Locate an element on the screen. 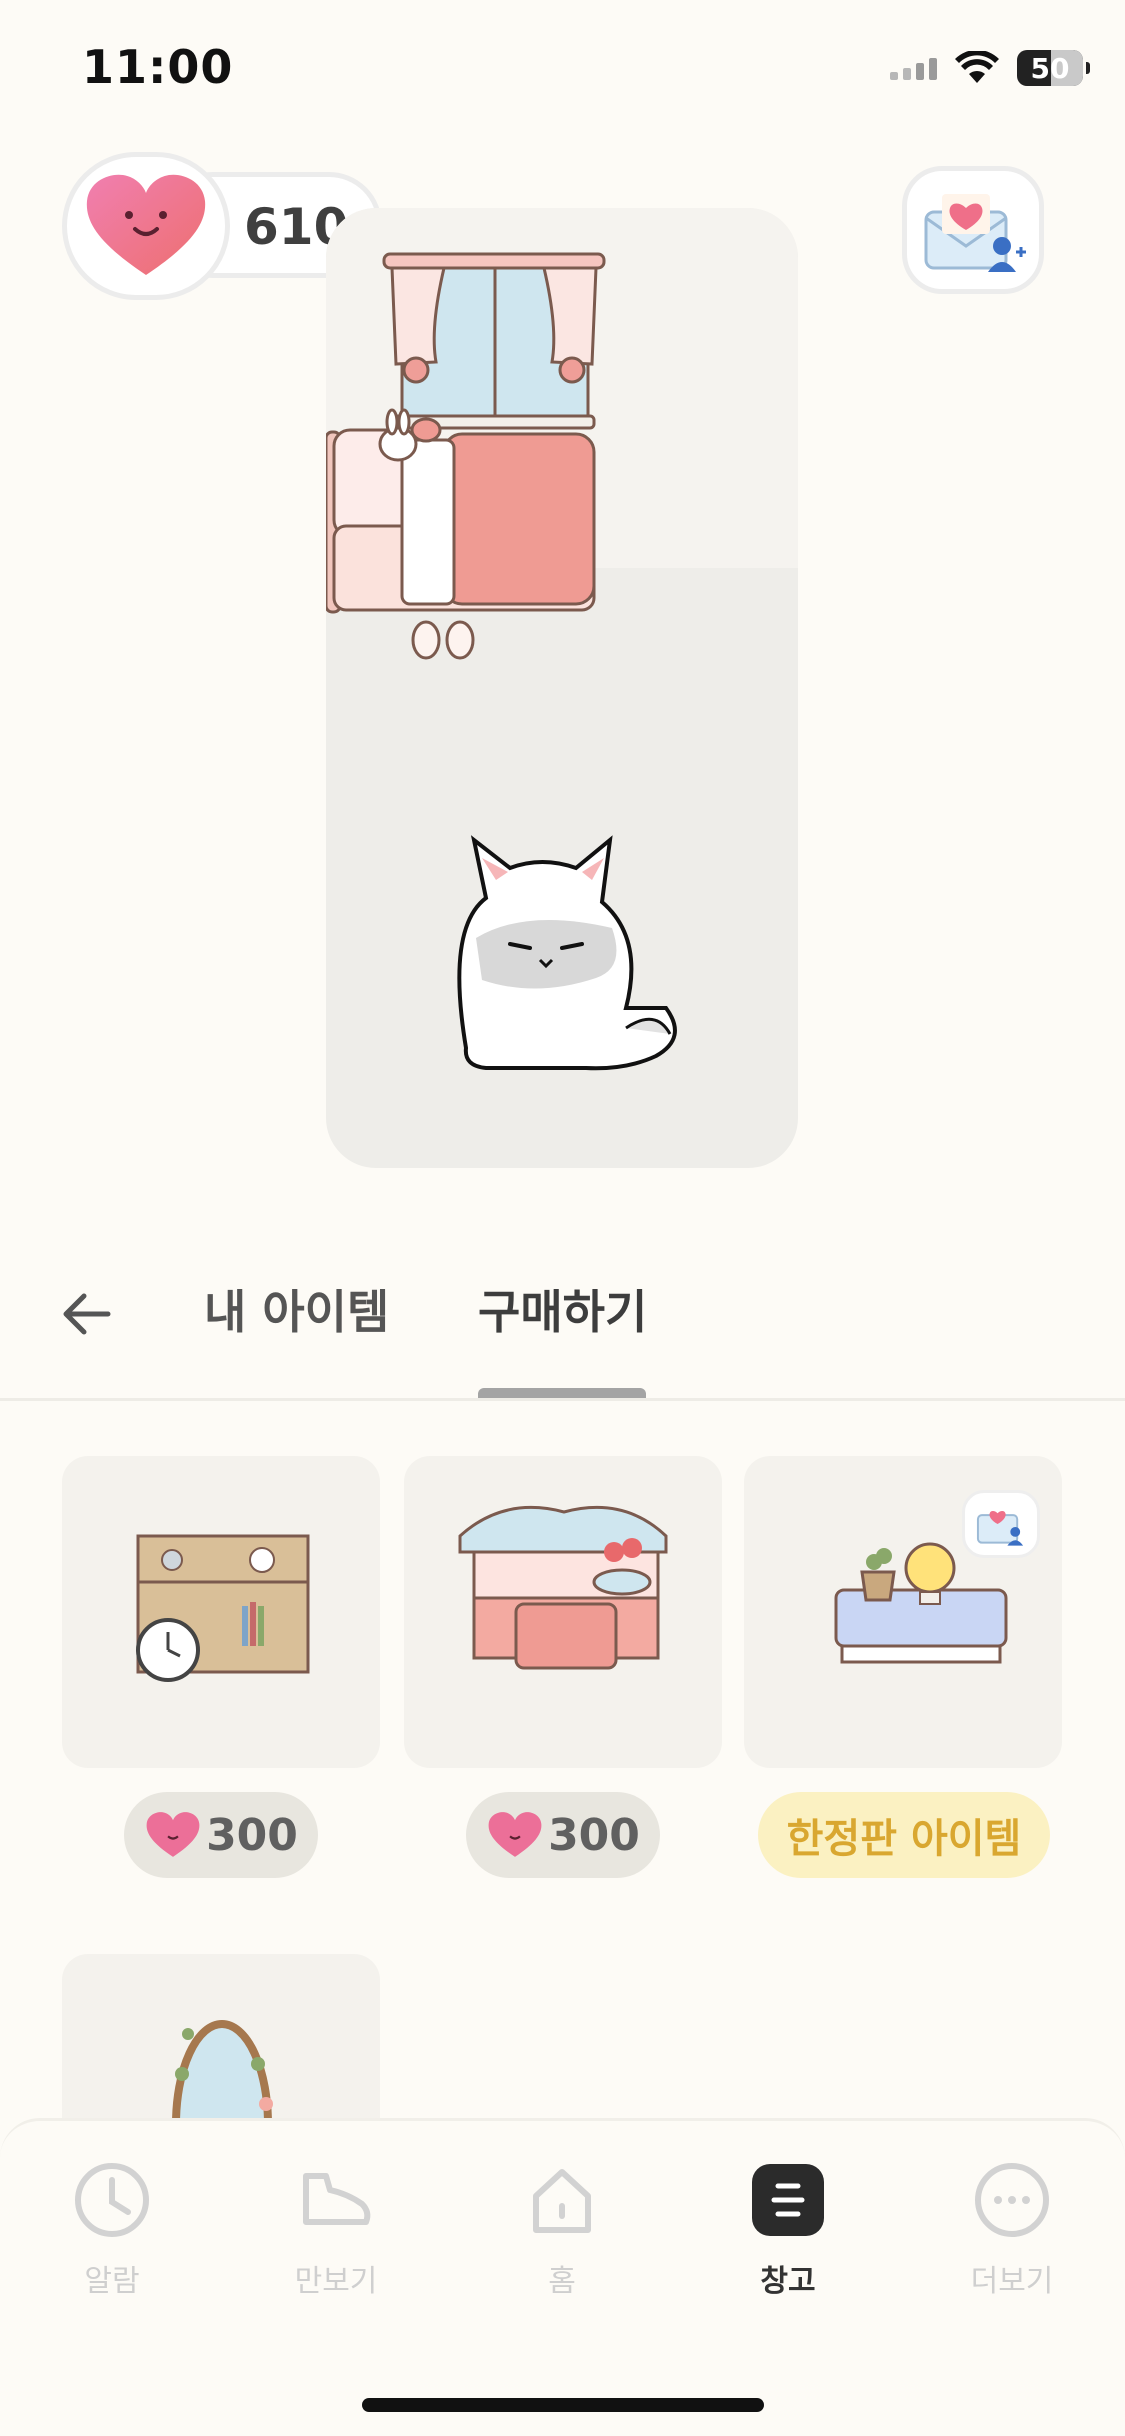 This screenshot has width=1125, height=2436. invite-badge is located at coordinates (1001, 1524).